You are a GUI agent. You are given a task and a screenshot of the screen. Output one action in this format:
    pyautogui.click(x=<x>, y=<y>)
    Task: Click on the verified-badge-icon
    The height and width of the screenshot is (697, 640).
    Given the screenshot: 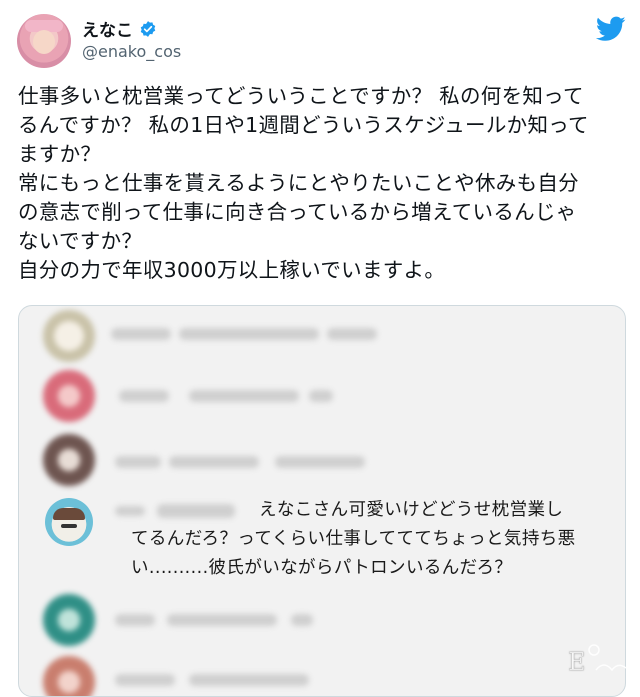 What is the action you would take?
    pyautogui.click(x=148, y=28)
    